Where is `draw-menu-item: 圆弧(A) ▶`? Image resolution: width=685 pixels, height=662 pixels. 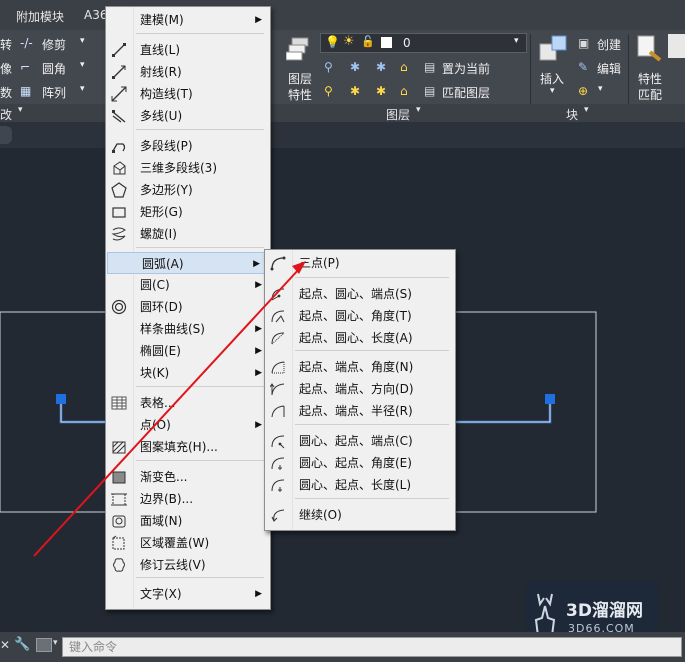 draw-menu-item: 圆弧(A) ▶ is located at coordinates (187, 263).